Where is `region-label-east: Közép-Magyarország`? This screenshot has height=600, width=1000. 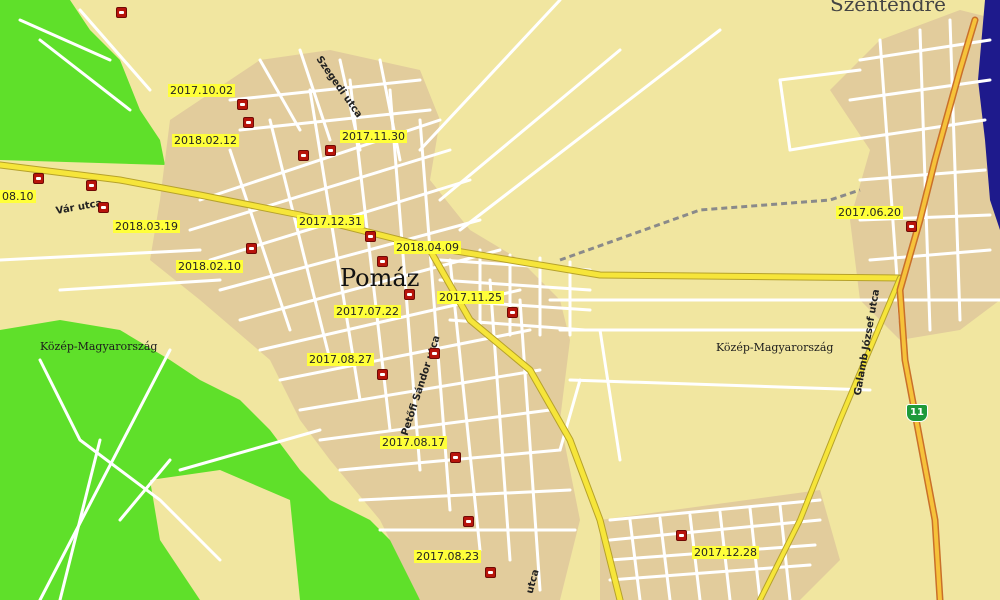
region-label-east: Közép-Magyarország is located at coordinates (775, 347).